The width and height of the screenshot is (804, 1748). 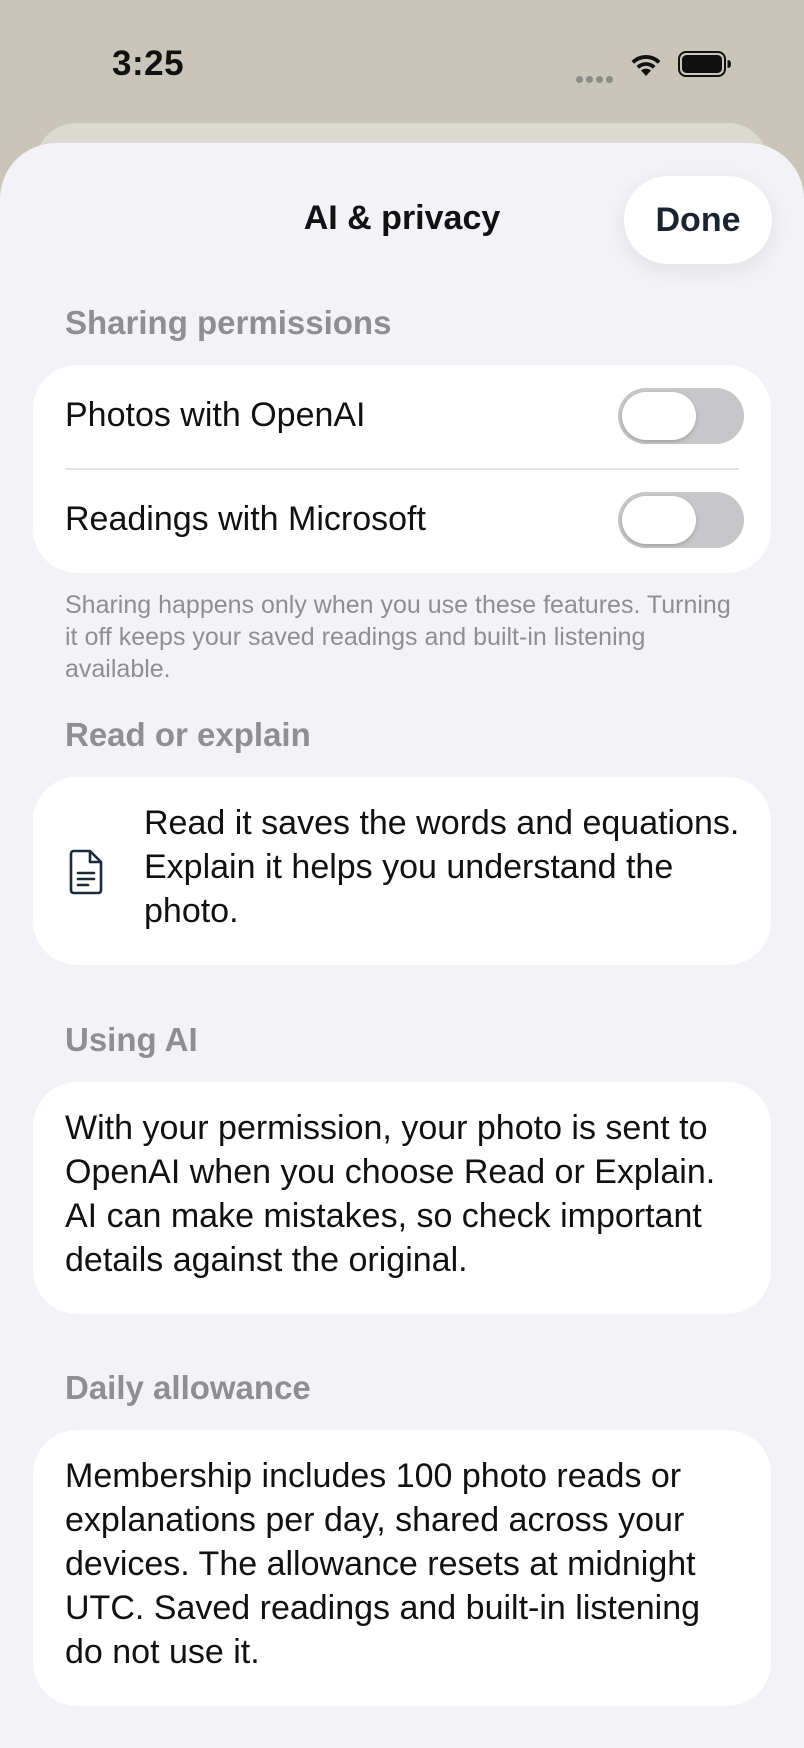 What do you see at coordinates (704, 64) in the screenshot?
I see `battery-icon` at bounding box center [704, 64].